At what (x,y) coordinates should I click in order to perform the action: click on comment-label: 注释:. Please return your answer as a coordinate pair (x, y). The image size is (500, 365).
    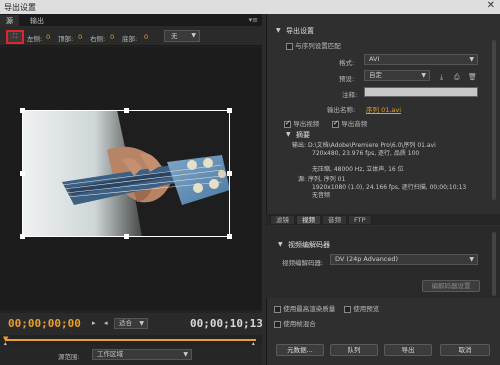
    Looking at the image, I should click on (350, 95).